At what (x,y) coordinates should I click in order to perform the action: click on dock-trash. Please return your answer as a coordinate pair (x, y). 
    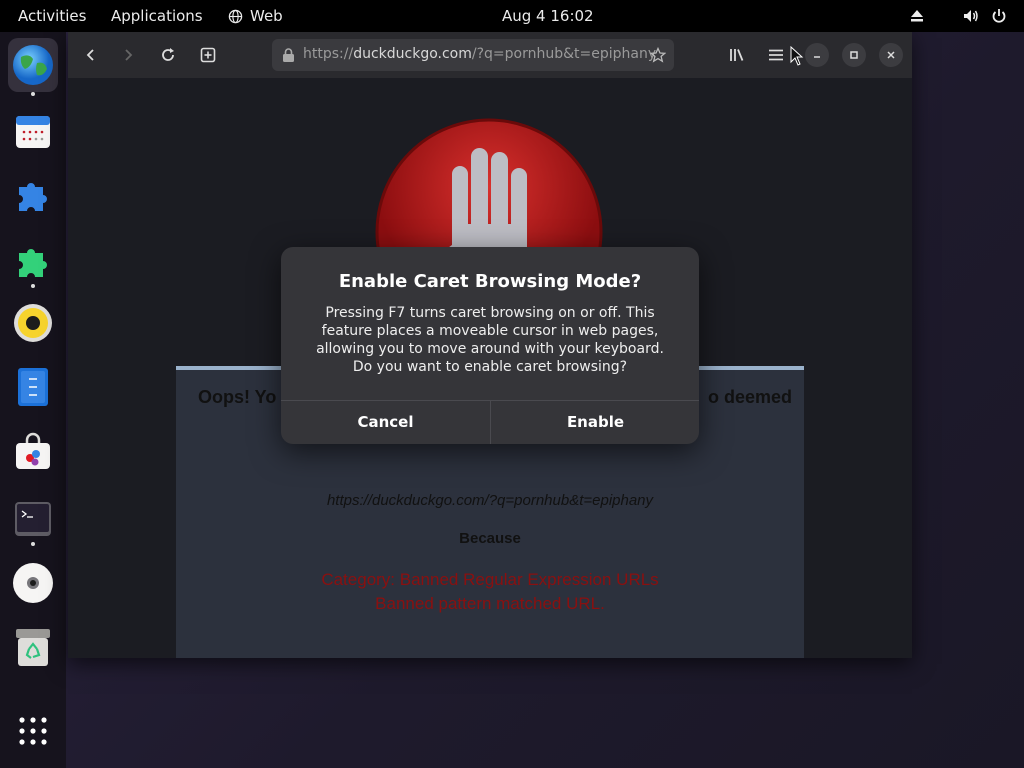
    Looking at the image, I should click on (33, 647).